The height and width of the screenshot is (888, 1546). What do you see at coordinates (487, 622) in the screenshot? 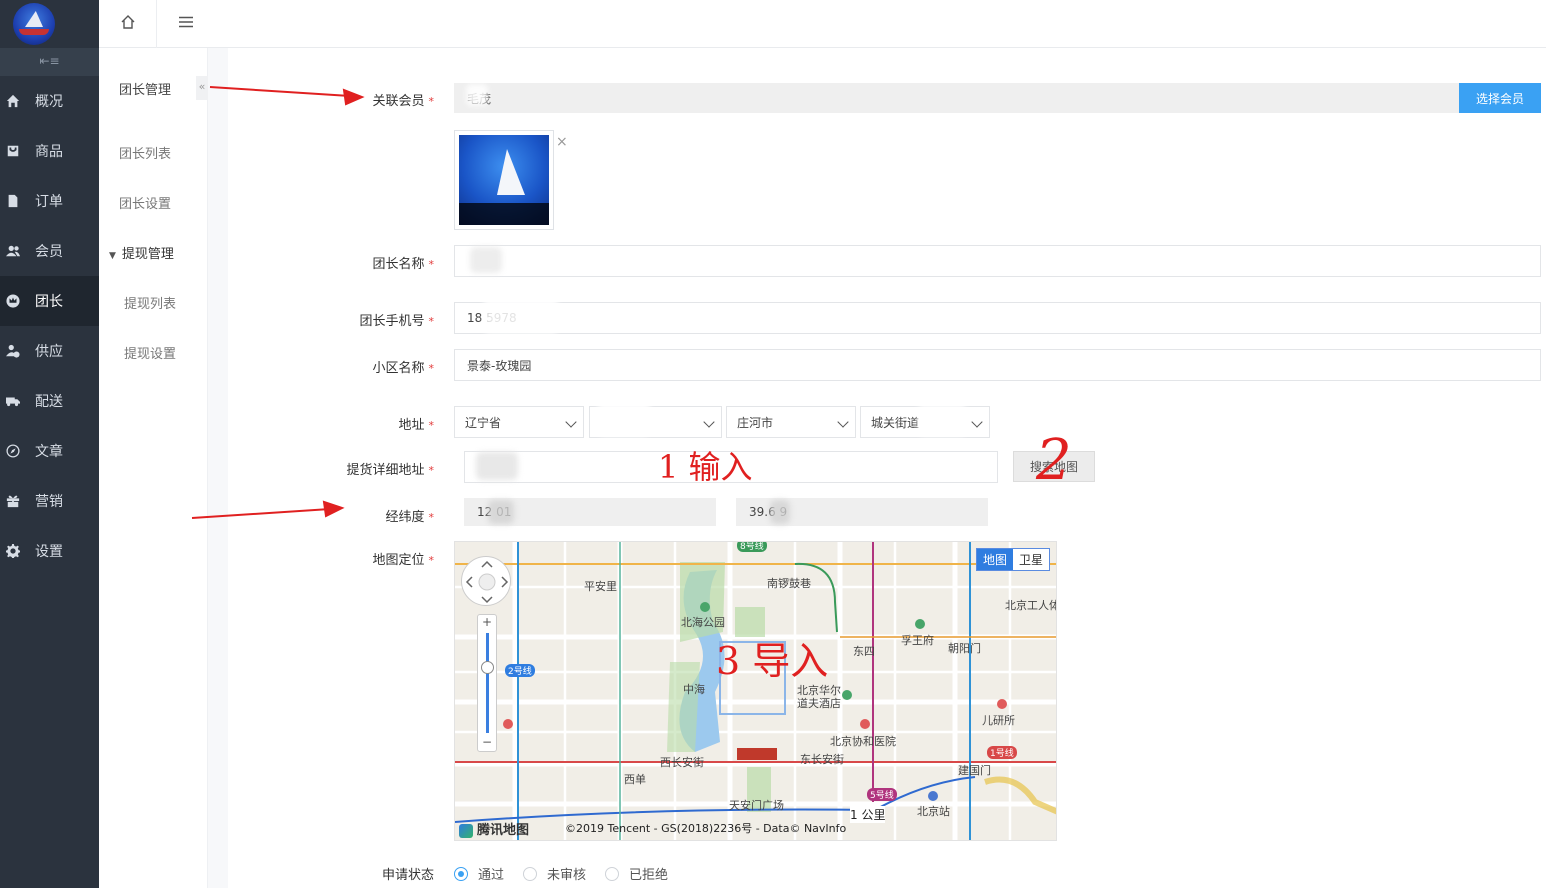
I see `zoom-in-icon: +` at bounding box center [487, 622].